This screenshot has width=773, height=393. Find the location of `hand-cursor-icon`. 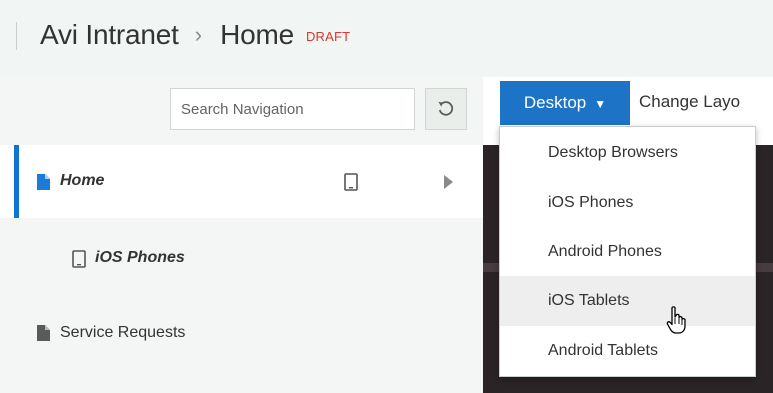

hand-cursor-icon is located at coordinates (676, 320).